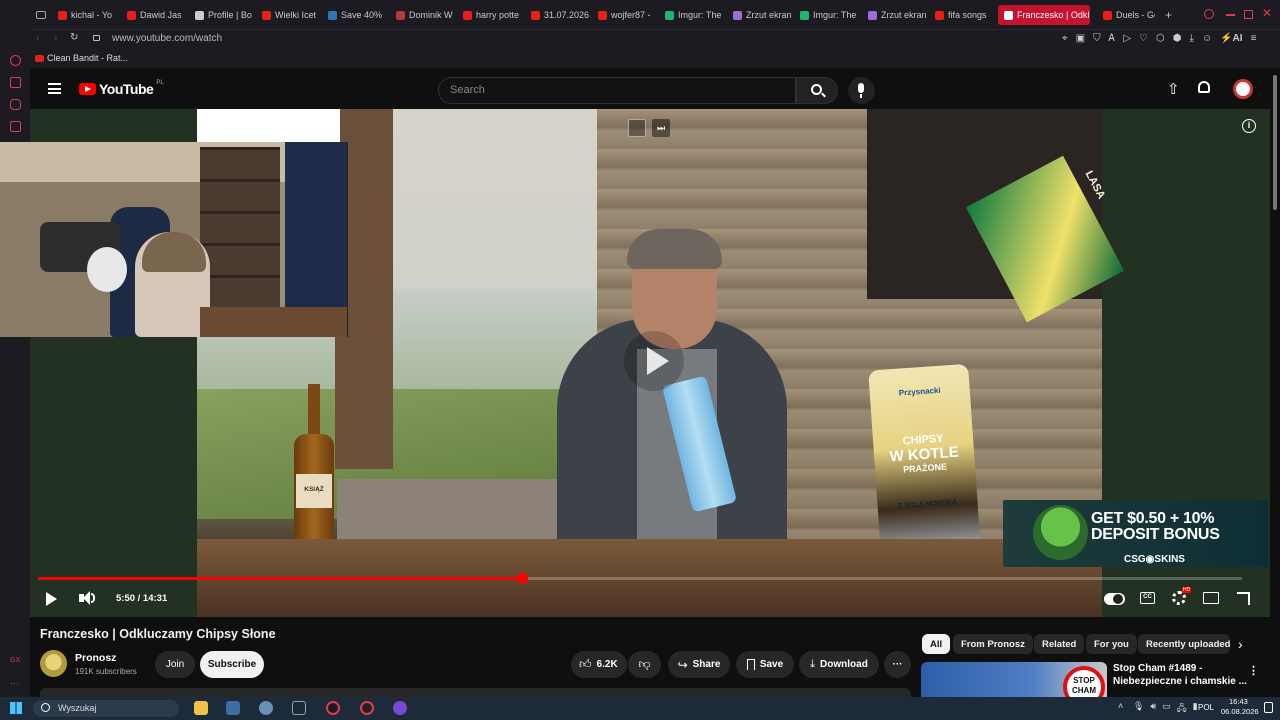 This screenshot has width=1280, height=720. What do you see at coordinates (291, 15) in the screenshot?
I see `tab: Wielki Icet` at bounding box center [291, 15].